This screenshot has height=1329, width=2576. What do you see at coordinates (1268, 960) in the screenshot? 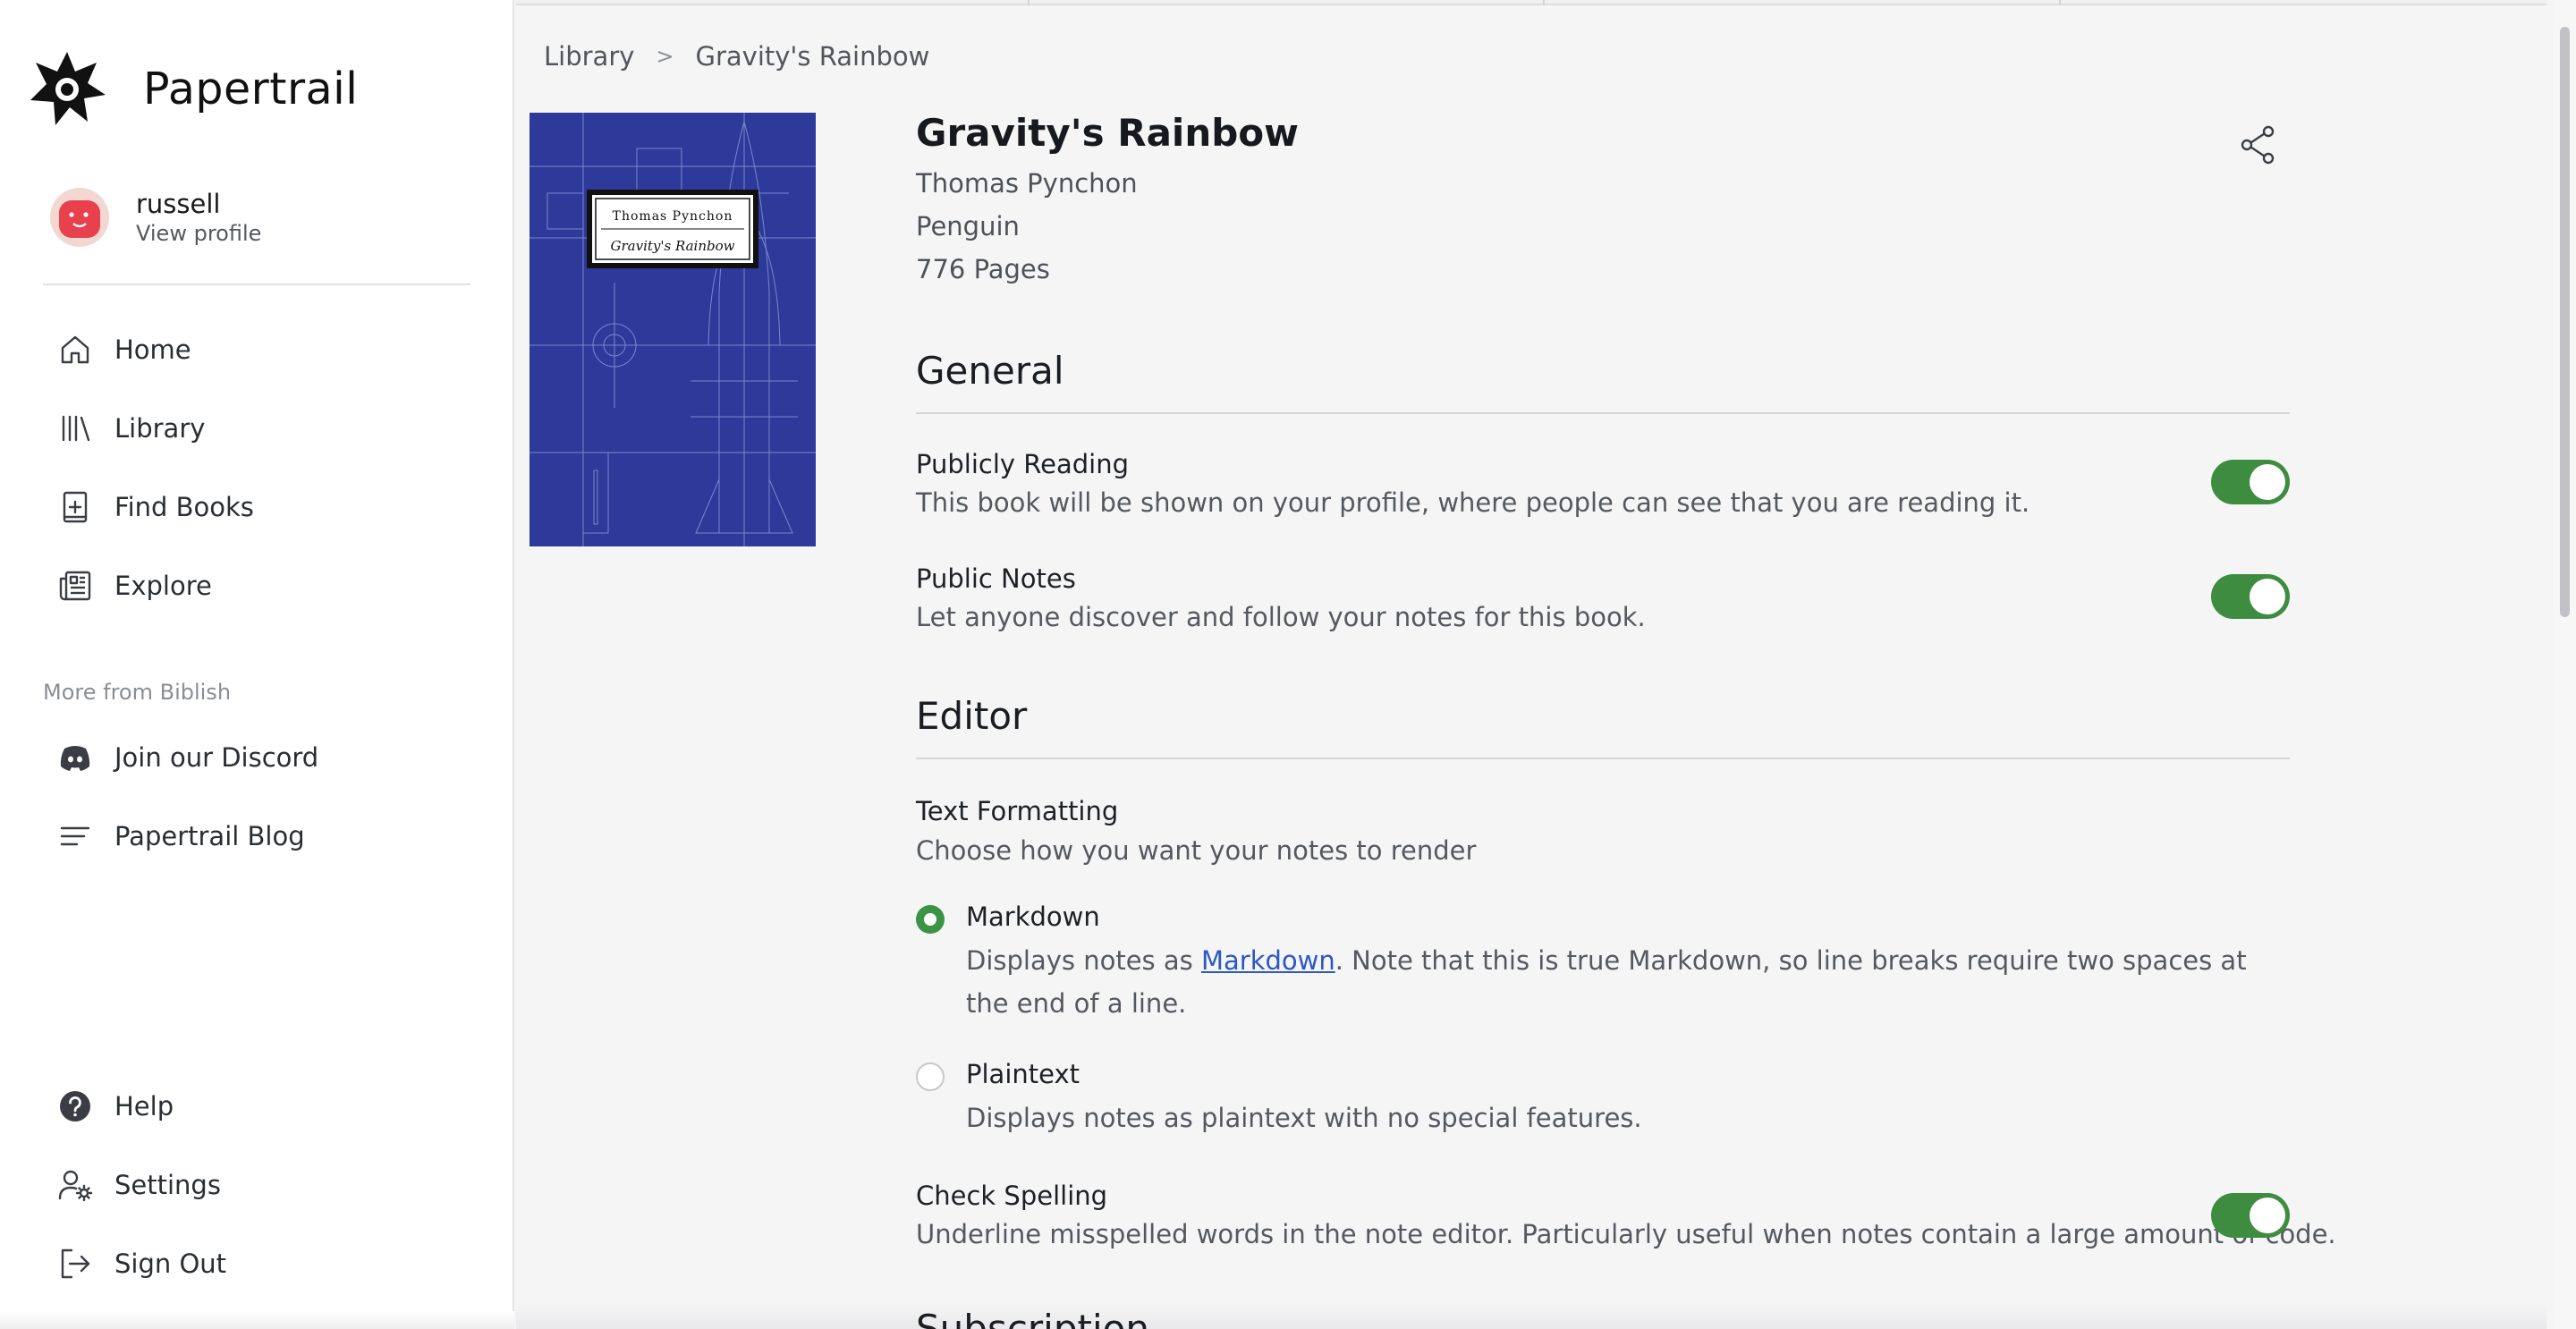
I see `markdown-link: Markdown` at bounding box center [1268, 960].